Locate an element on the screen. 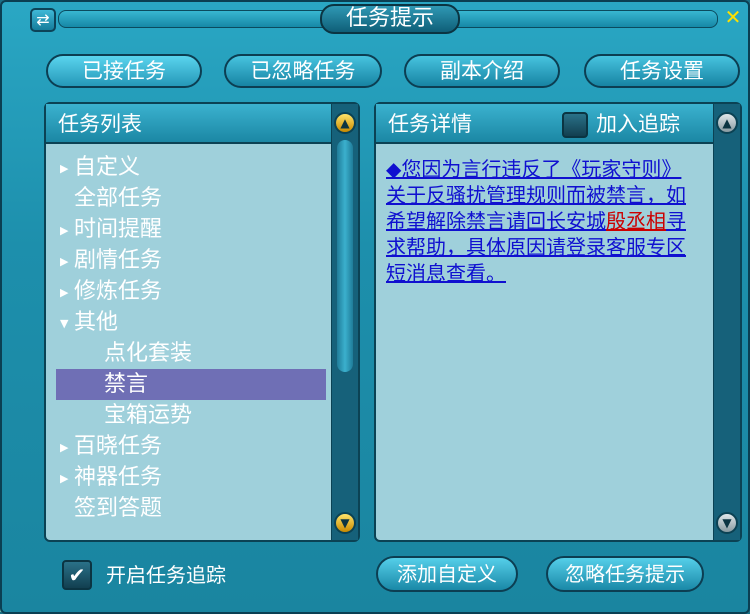 The height and width of the screenshot is (614, 750). task-tree-item: ▶ 时间提醒 is located at coordinates (191, 229).